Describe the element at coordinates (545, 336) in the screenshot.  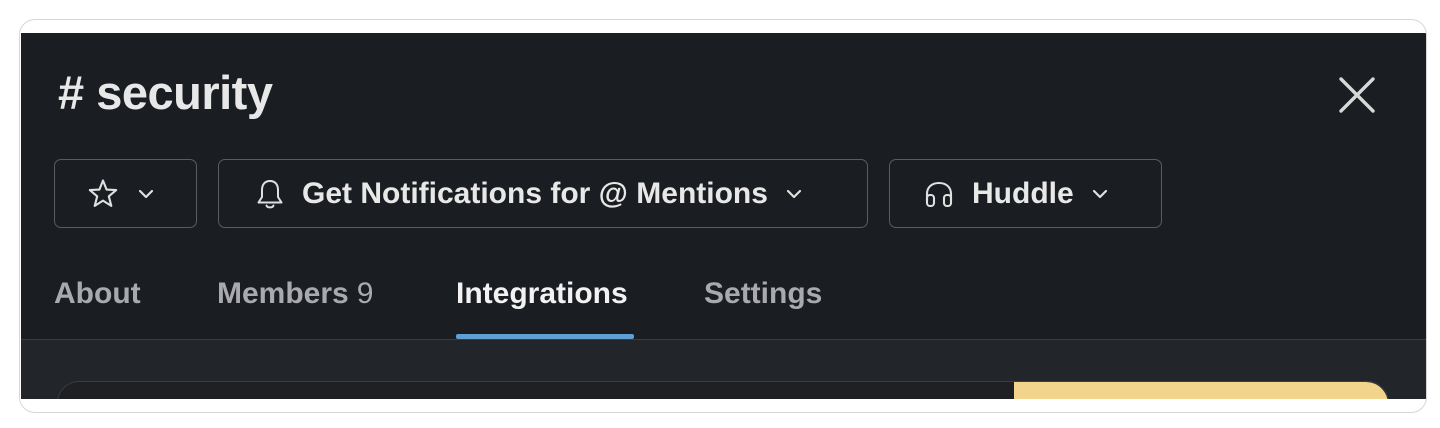
I see `active-tab-indicator` at that location.